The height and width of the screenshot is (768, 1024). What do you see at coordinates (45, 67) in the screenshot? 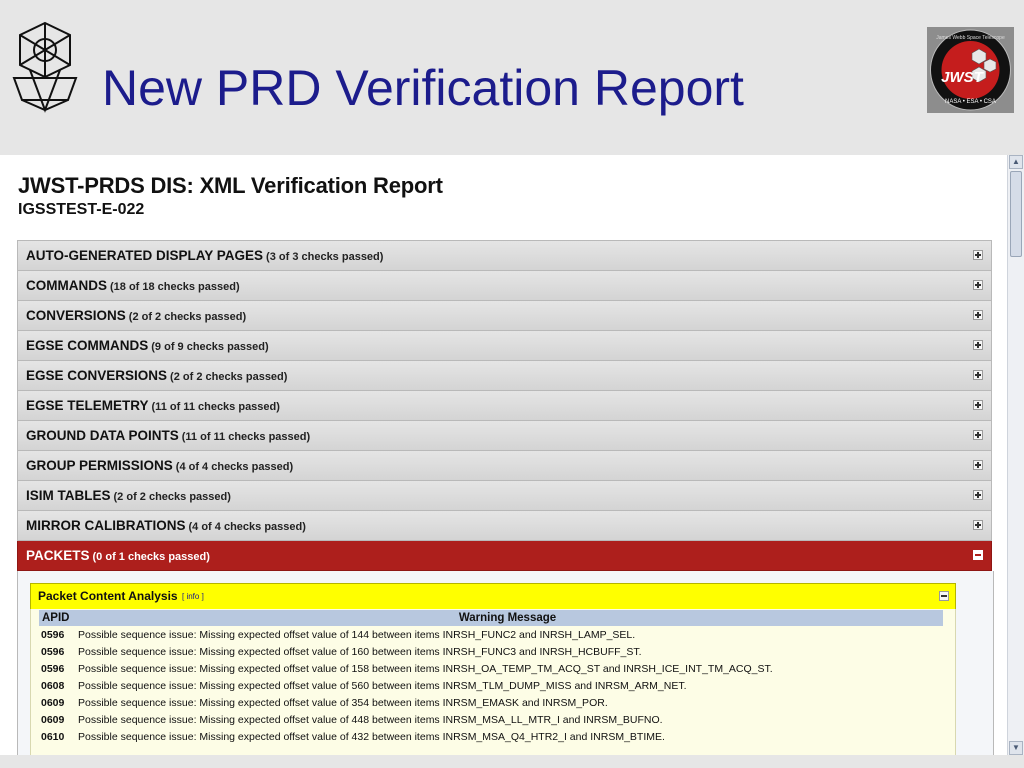
I see `telescope-line-icon` at bounding box center [45, 67].